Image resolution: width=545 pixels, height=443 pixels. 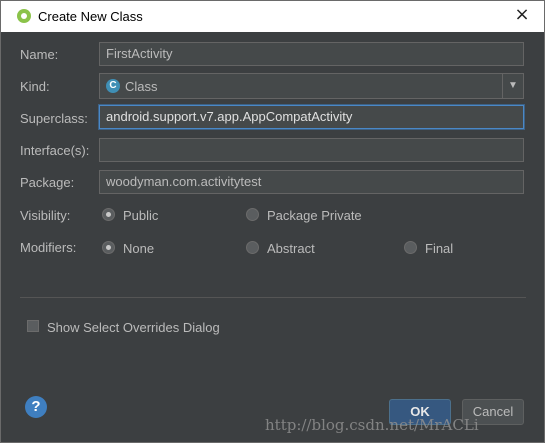 What do you see at coordinates (311, 86) in the screenshot?
I see `kind-dropdown: C Class ▼` at bounding box center [311, 86].